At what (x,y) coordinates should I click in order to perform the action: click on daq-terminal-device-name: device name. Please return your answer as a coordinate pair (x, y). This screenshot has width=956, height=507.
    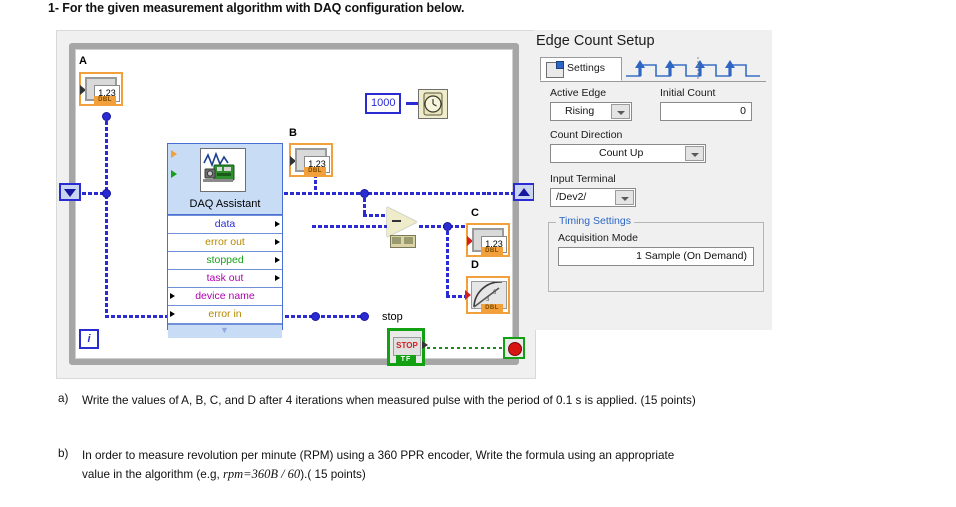
    Looking at the image, I should click on (225, 296).